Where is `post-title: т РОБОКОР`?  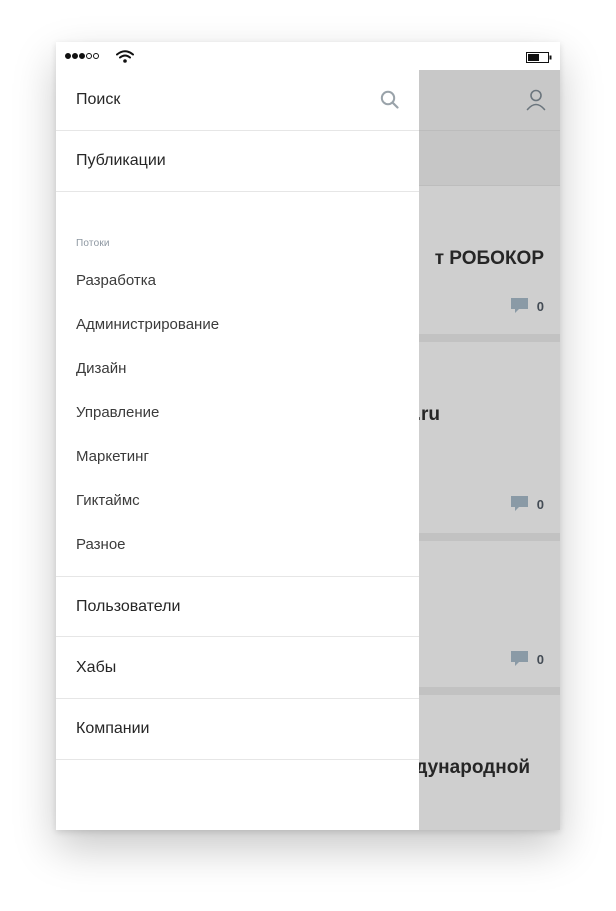
post-title: т РОБОКОР is located at coordinates (489, 258).